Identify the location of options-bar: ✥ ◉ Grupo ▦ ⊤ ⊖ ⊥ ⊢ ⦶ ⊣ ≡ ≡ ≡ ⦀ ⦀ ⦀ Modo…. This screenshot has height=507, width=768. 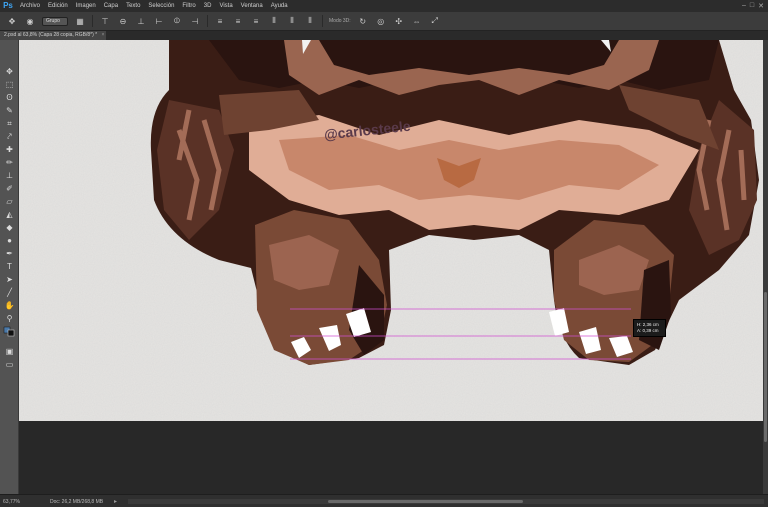
(384, 21).